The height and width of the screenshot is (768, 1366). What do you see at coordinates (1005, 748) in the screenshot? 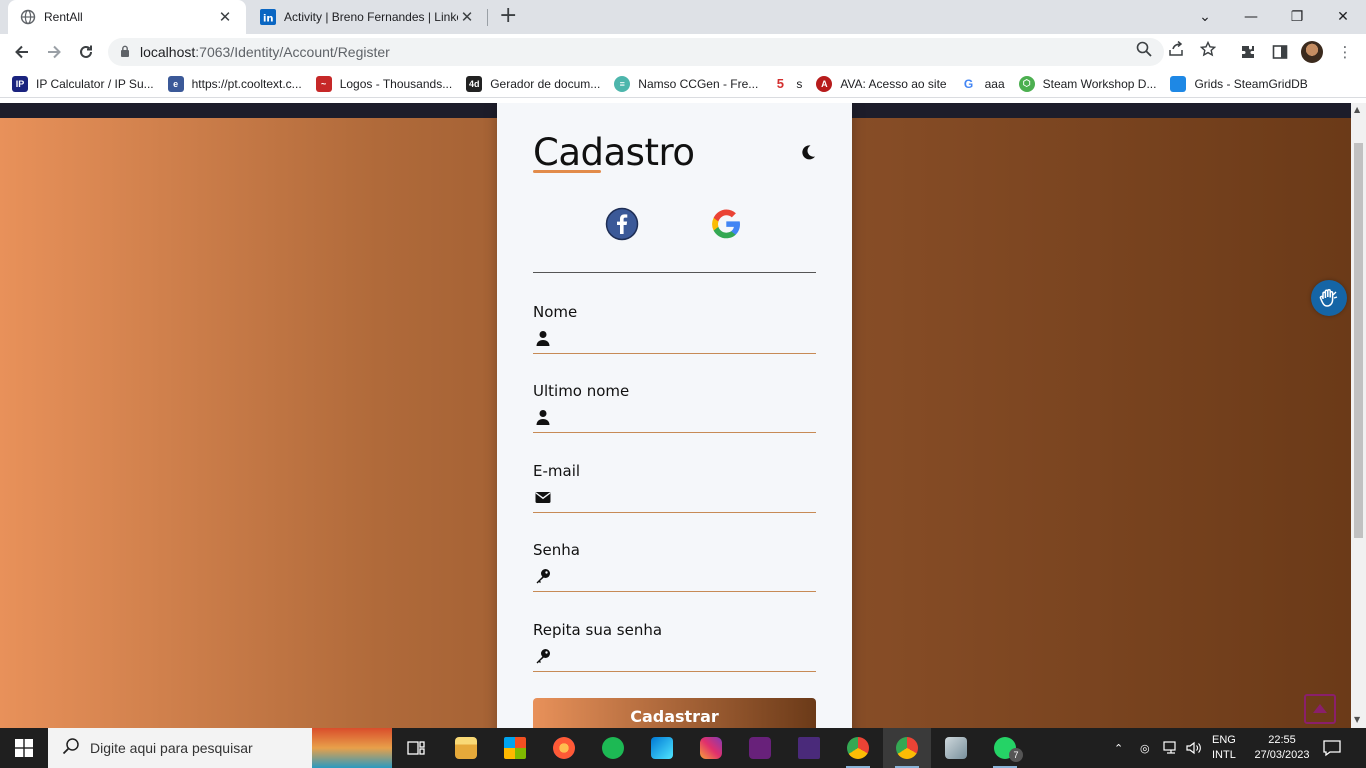
I see `whatsapp-icon: 7` at bounding box center [1005, 748].